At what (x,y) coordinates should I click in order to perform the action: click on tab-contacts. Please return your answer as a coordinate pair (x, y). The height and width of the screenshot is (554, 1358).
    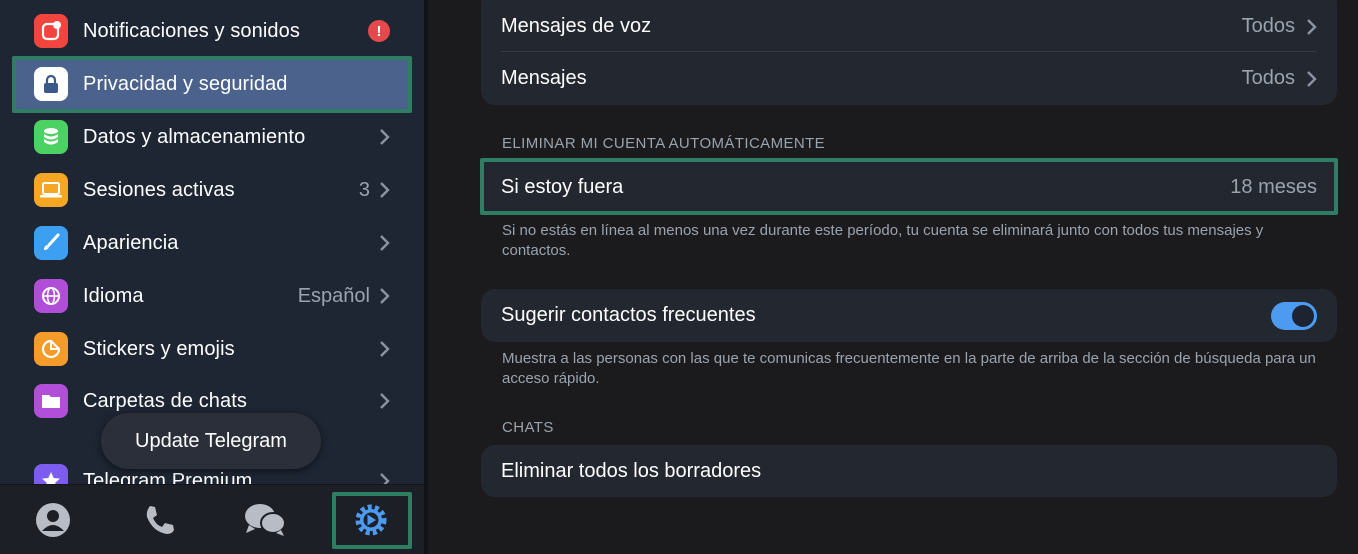
    Looking at the image, I should click on (53, 519).